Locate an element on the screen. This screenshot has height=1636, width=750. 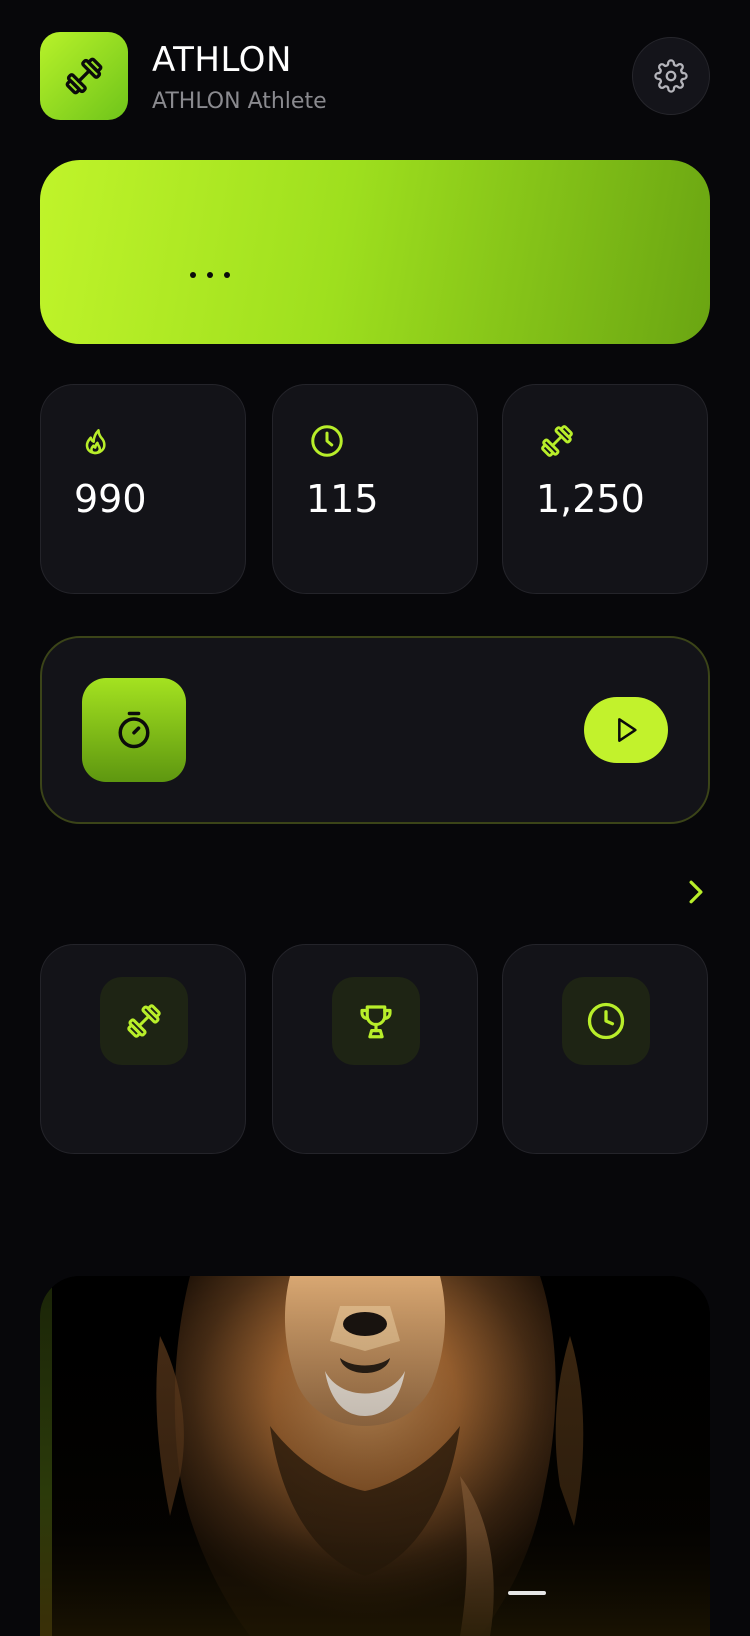
see-all-chevron is located at coordinates (696, 892).